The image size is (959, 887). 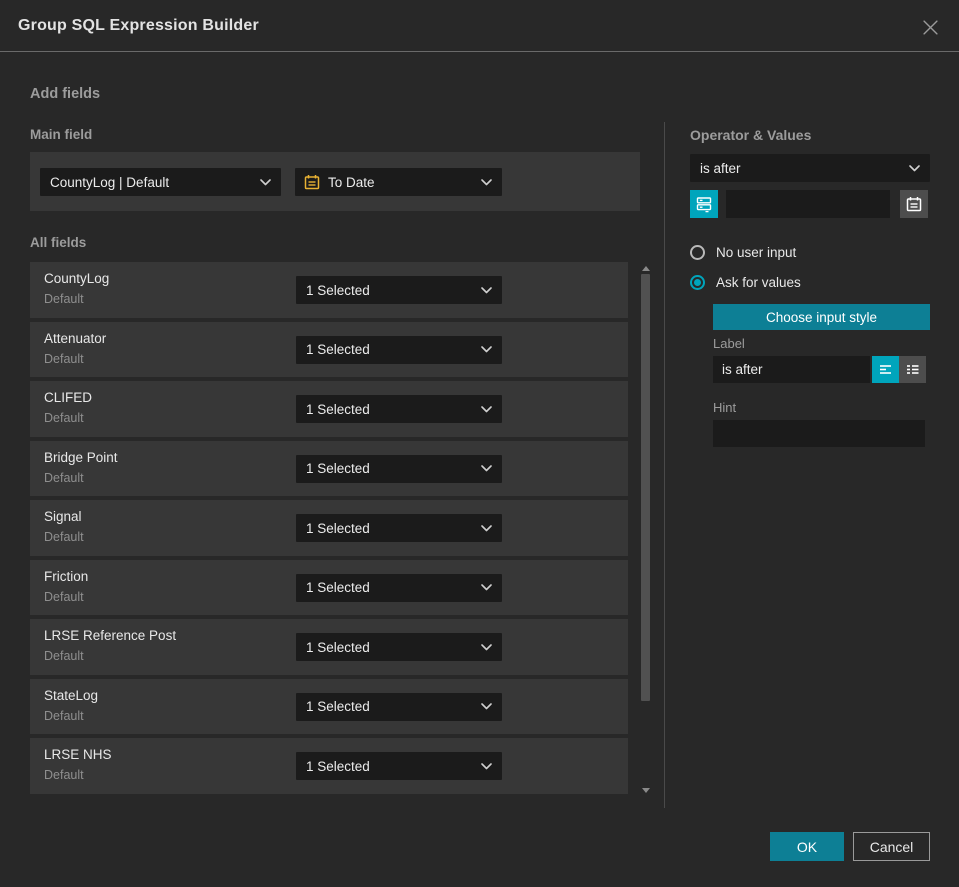 What do you see at coordinates (821, 317) in the screenshot?
I see `choose-input-style-button: Choose input style` at bounding box center [821, 317].